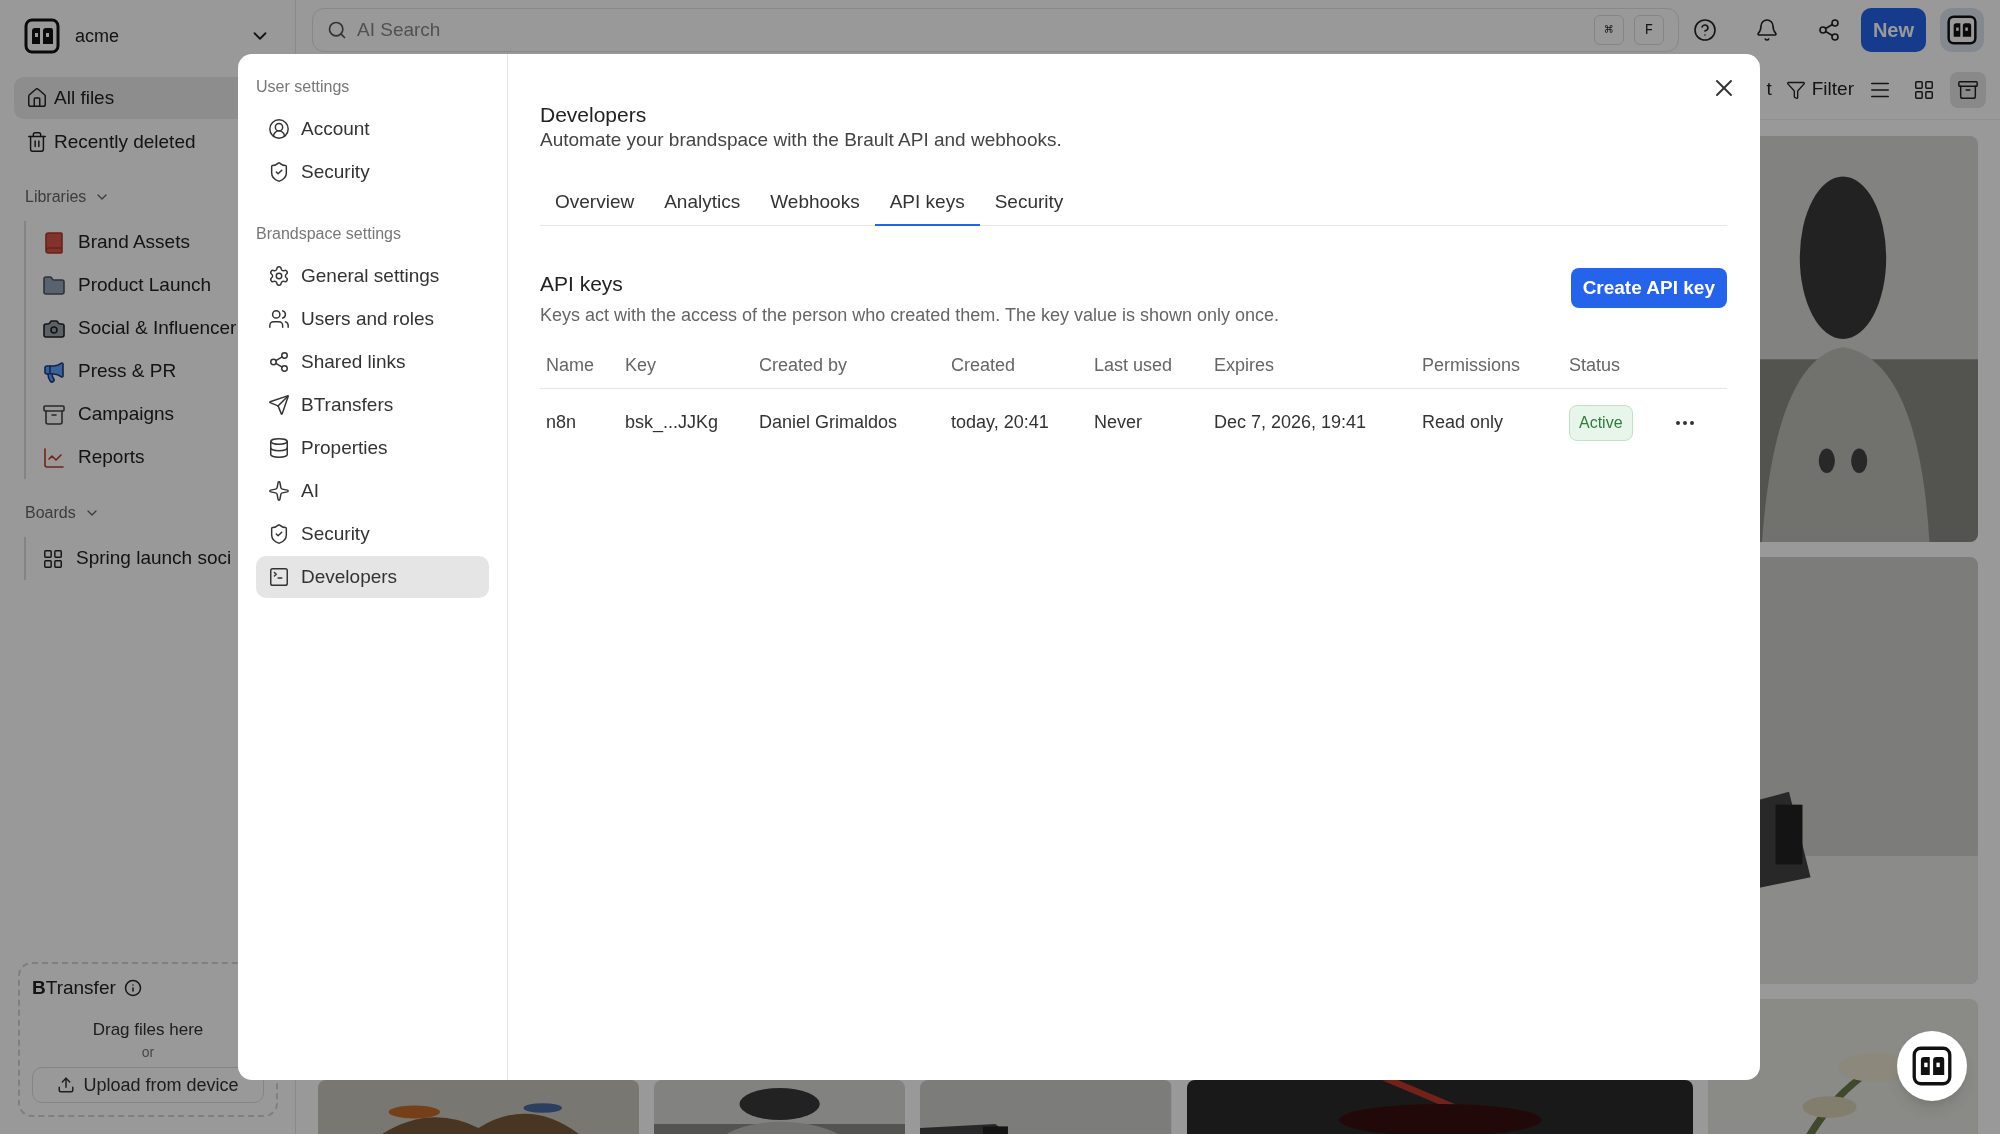 The height and width of the screenshot is (1134, 2000). What do you see at coordinates (927, 203) in the screenshot?
I see `tab: API keys` at bounding box center [927, 203].